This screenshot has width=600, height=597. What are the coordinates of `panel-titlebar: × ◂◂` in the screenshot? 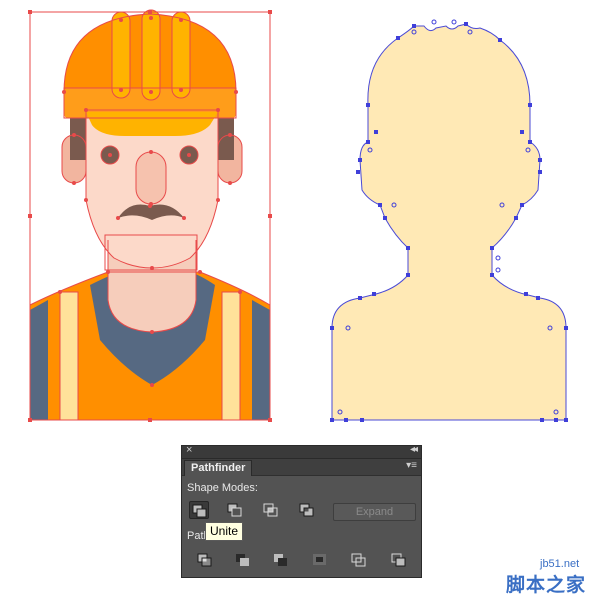 It's located at (301, 451).